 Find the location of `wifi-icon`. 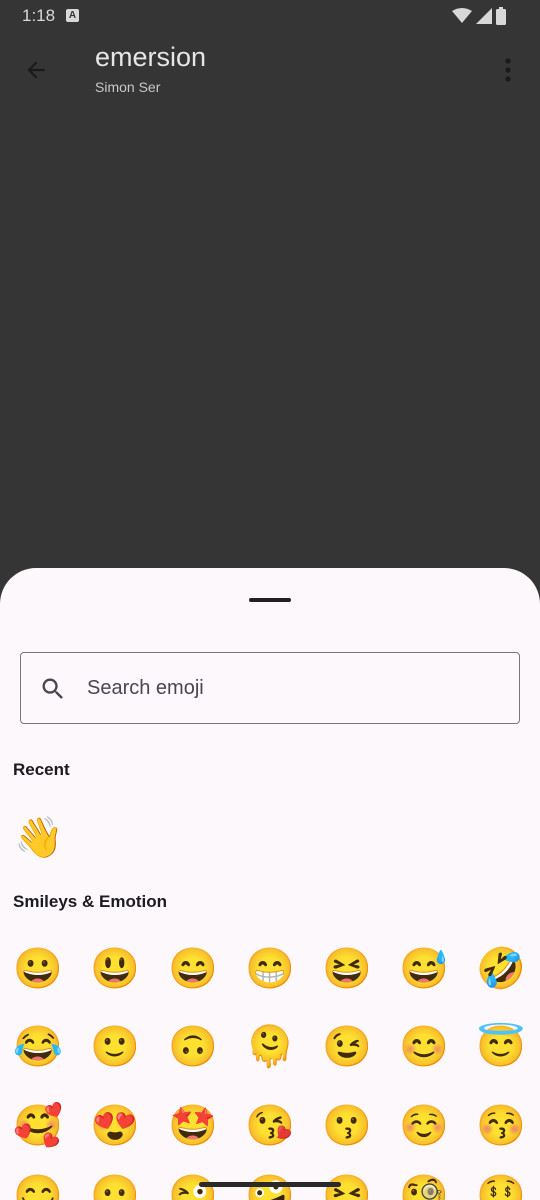

wifi-icon is located at coordinates (462, 15).